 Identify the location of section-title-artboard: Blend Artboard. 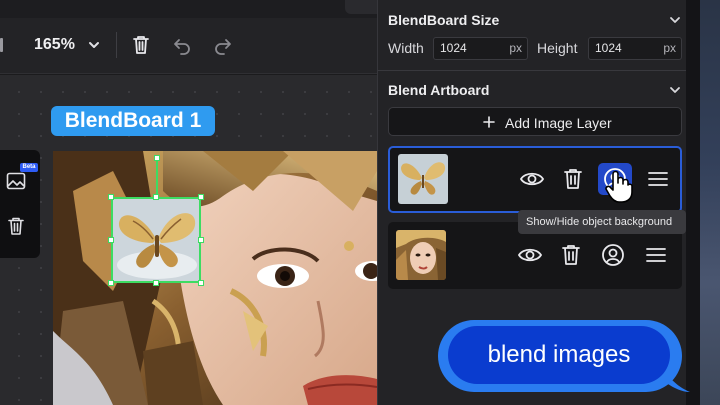
(438, 90).